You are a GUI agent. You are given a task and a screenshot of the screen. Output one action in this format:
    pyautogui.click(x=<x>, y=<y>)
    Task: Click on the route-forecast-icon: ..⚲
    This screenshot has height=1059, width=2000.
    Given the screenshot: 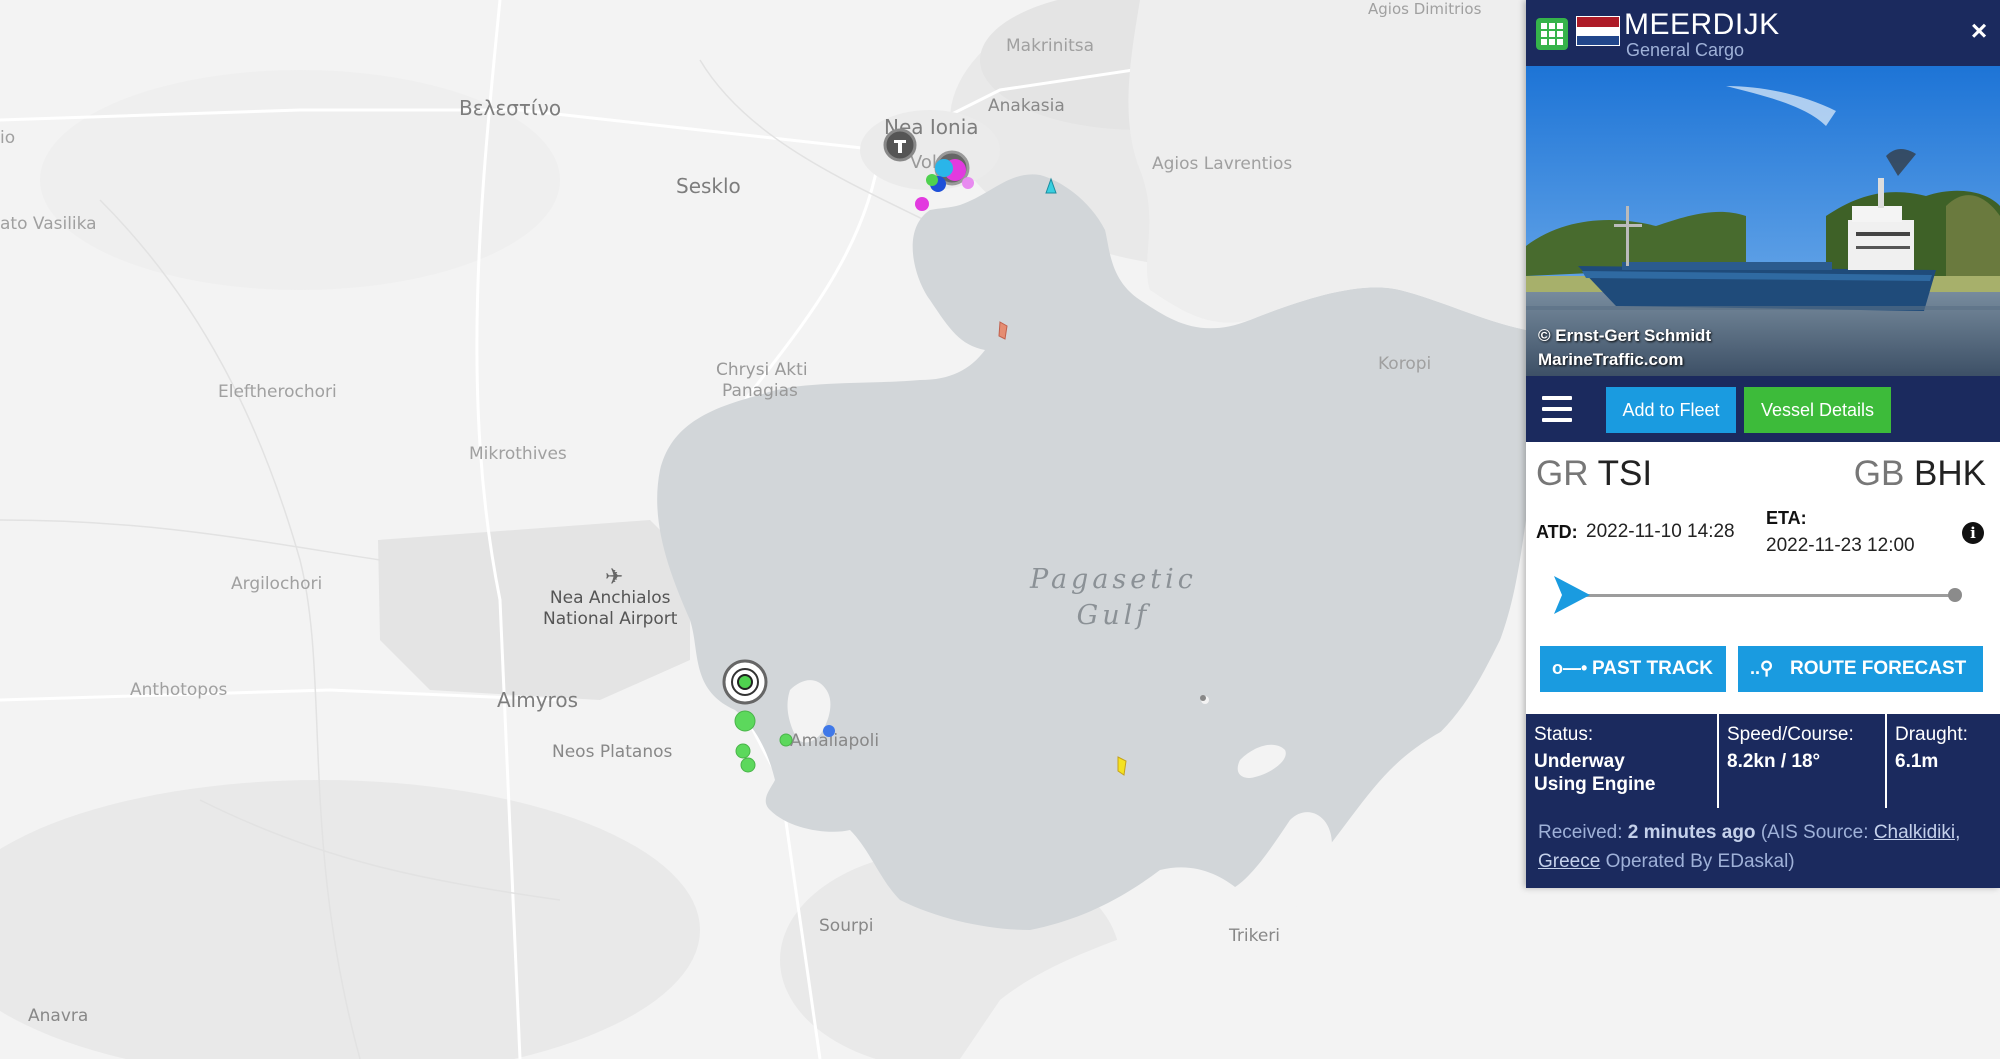 What is the action you would take?
    pyautogui.click(x=1762, y=668)
    